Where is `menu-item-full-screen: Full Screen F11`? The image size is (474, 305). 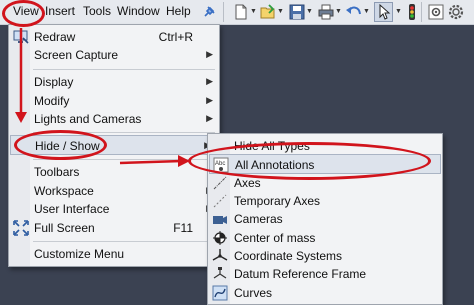 menu-item-full-screen: Full Screen F11 is located at coordinates (114, 228).